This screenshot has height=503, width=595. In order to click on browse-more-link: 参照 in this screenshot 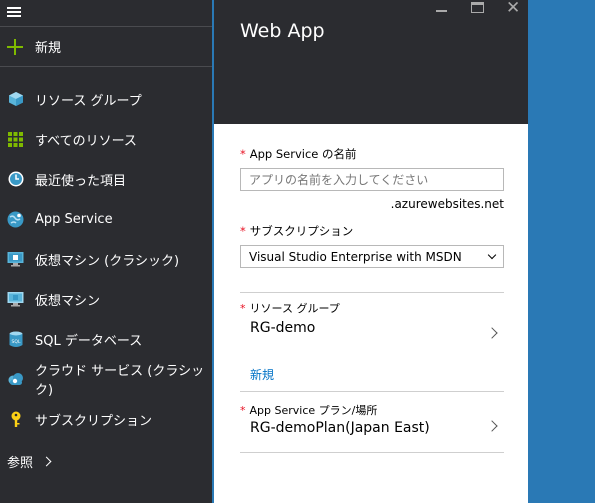, I will do `click(29, 461)`.